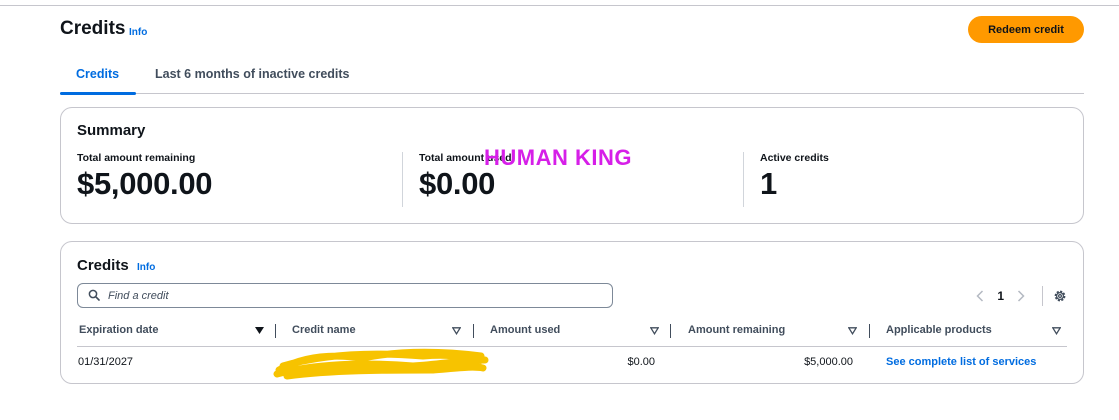  I want to click on gear-icon, so click(1060, 296).